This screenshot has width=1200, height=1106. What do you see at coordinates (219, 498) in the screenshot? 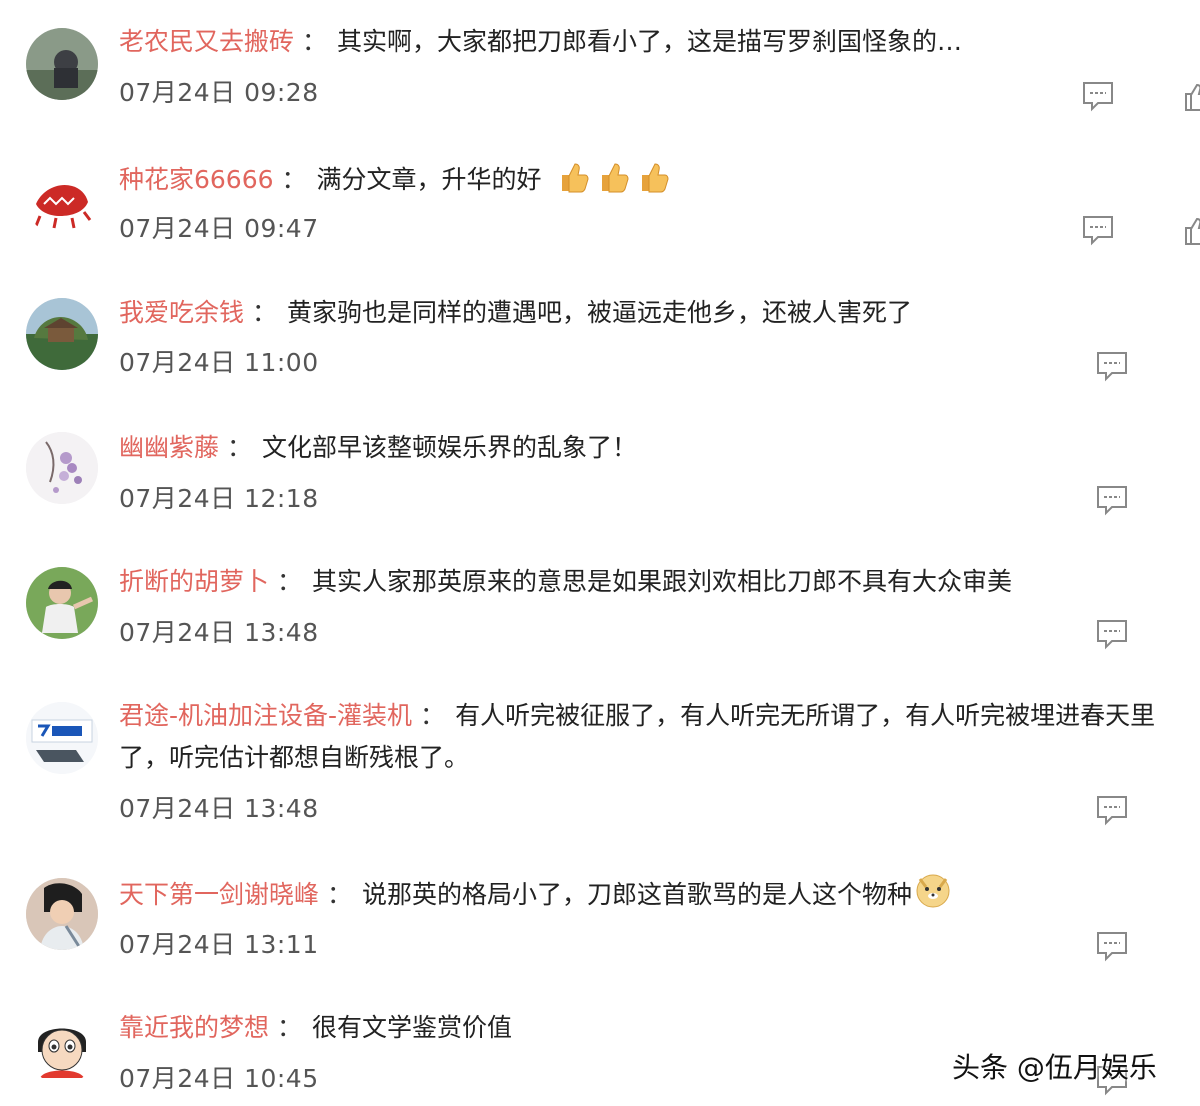
I see `timestamp: 07月24日 12:18` at bounding box center [219, 498].